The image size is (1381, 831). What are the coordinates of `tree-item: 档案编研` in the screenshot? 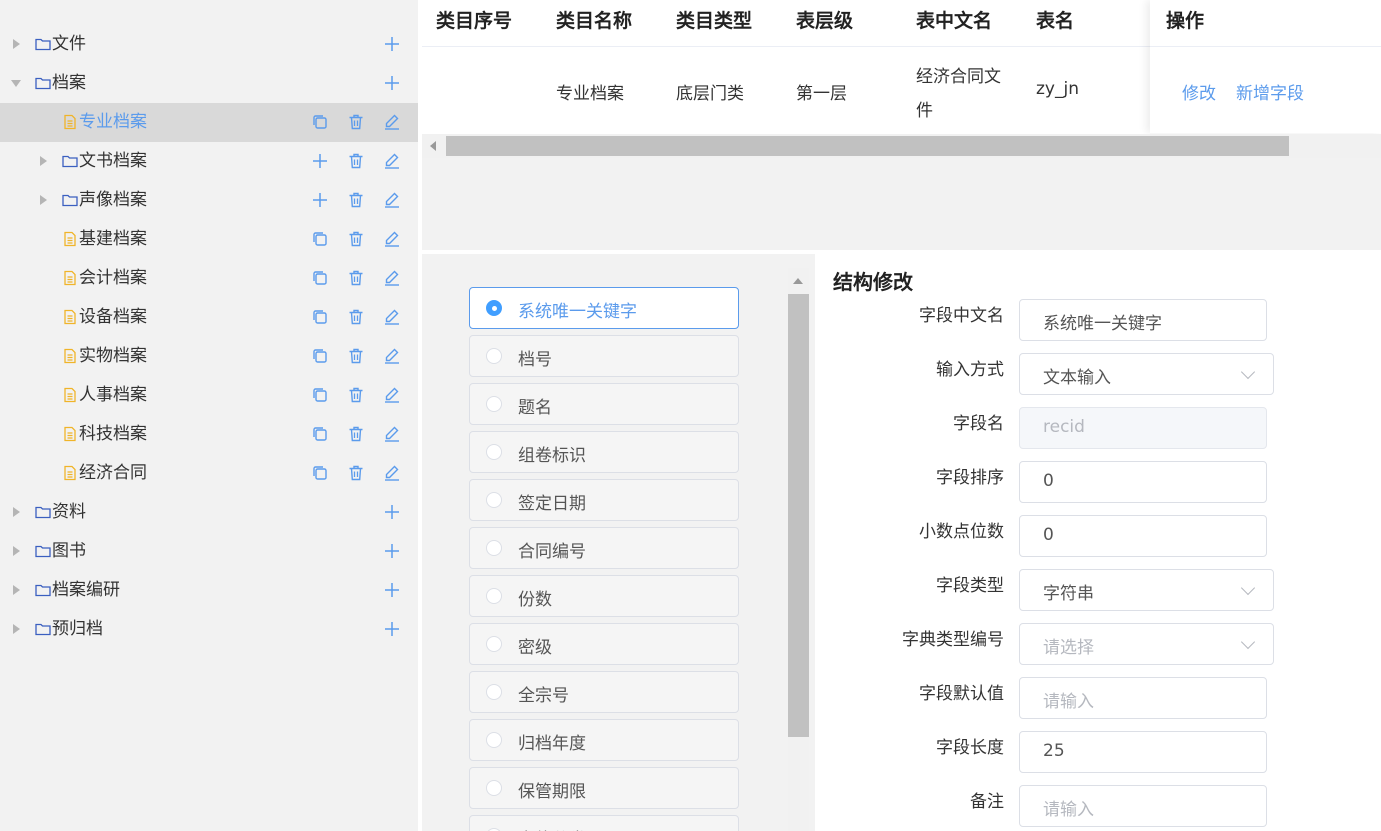 It's located at (209, 590).